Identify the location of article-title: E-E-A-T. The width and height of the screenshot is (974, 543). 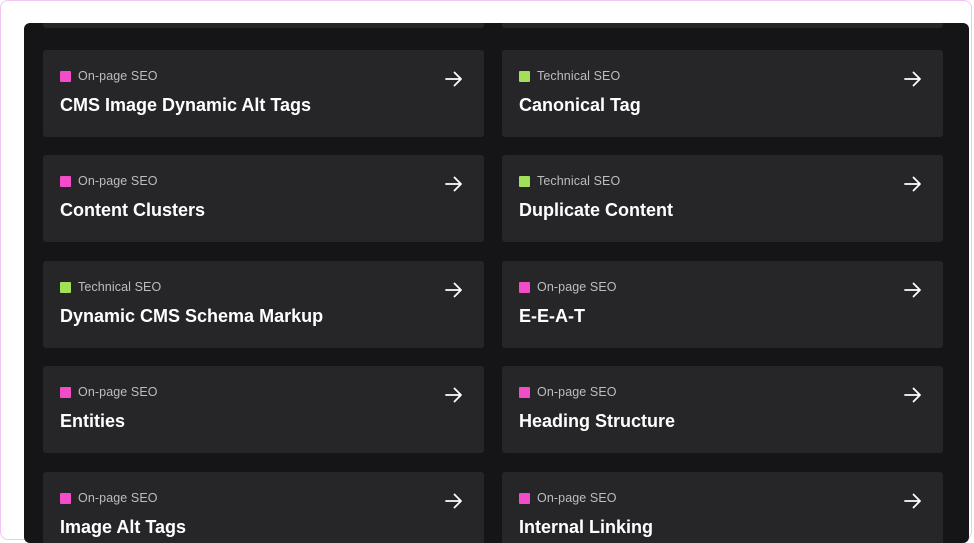
(552, 316).